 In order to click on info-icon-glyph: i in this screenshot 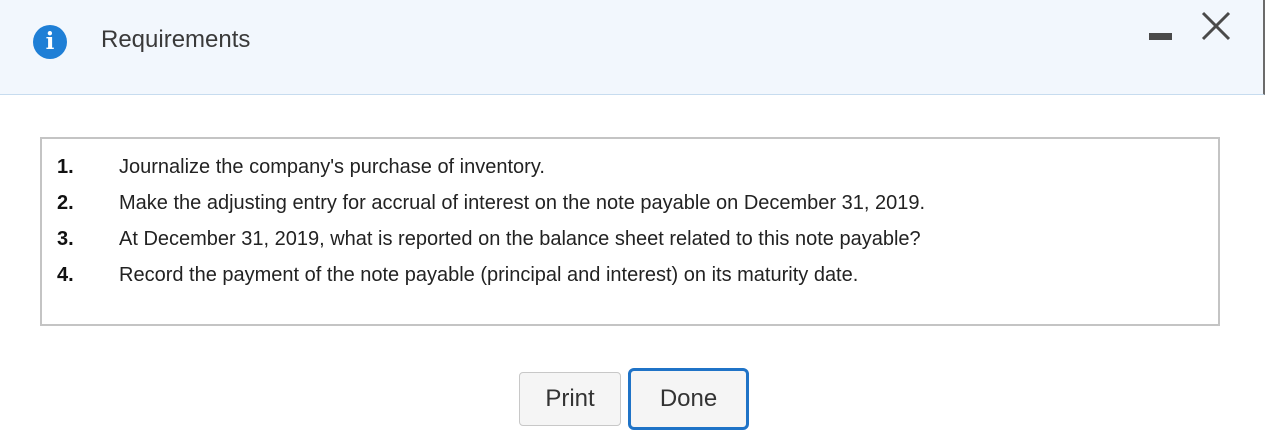, I will do `click(50, 41)`.